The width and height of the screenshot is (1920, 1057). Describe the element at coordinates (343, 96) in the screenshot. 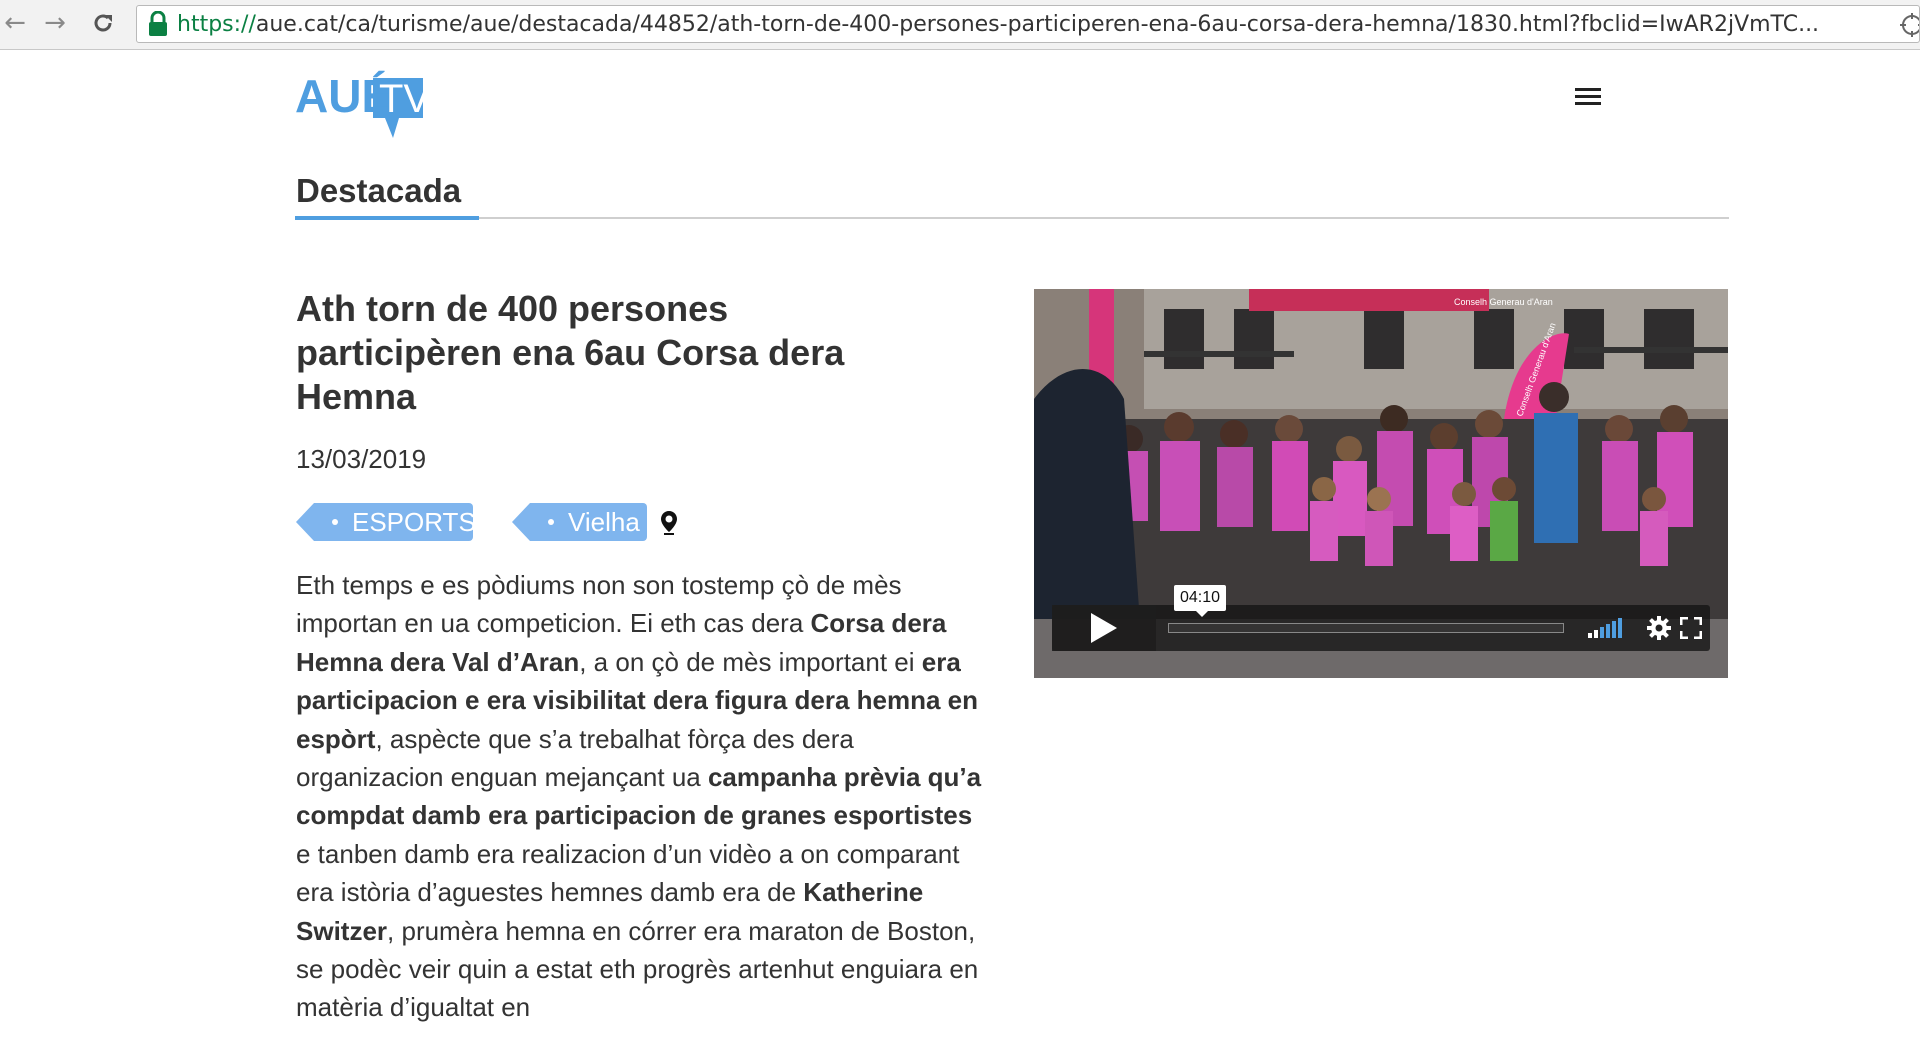

I see `logo-text-aue: AUÉ` at that location.